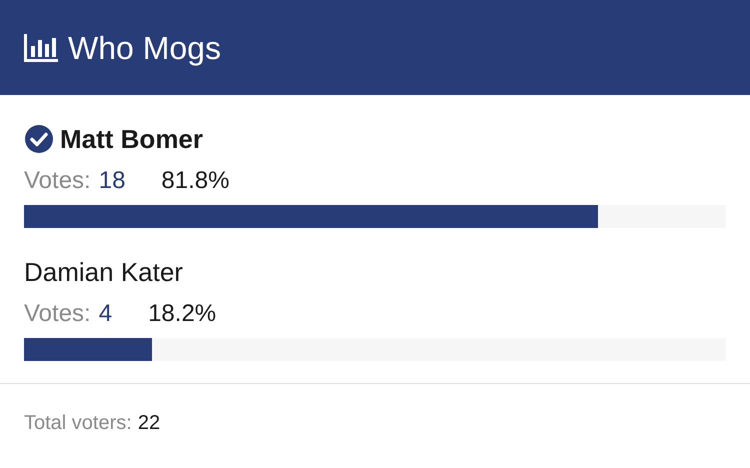 The image size is (750, 468). I want to click on votes-count: 18, so click(112, 181).